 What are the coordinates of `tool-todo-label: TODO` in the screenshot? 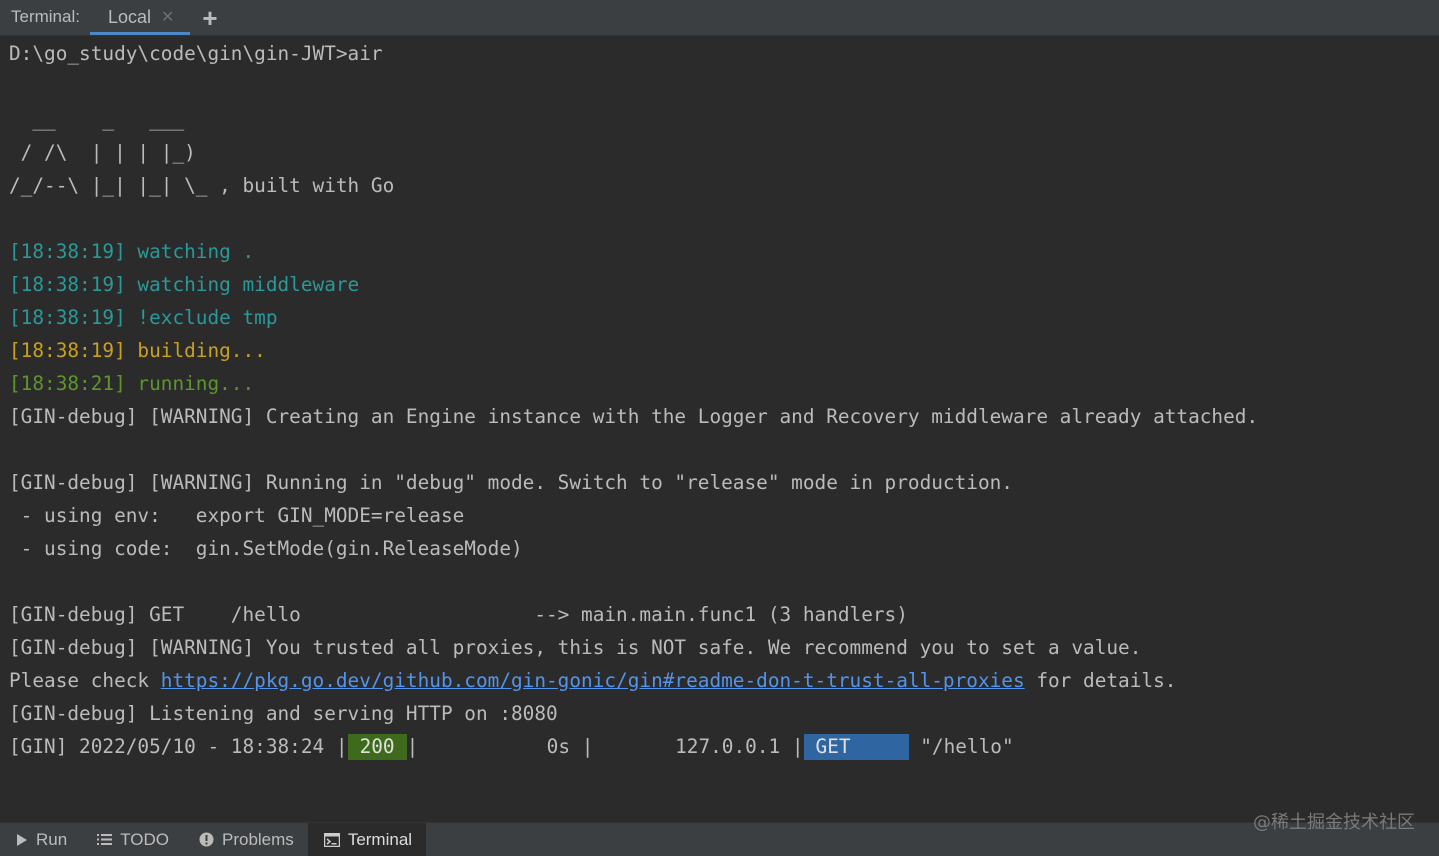 It's located at (144, 839).